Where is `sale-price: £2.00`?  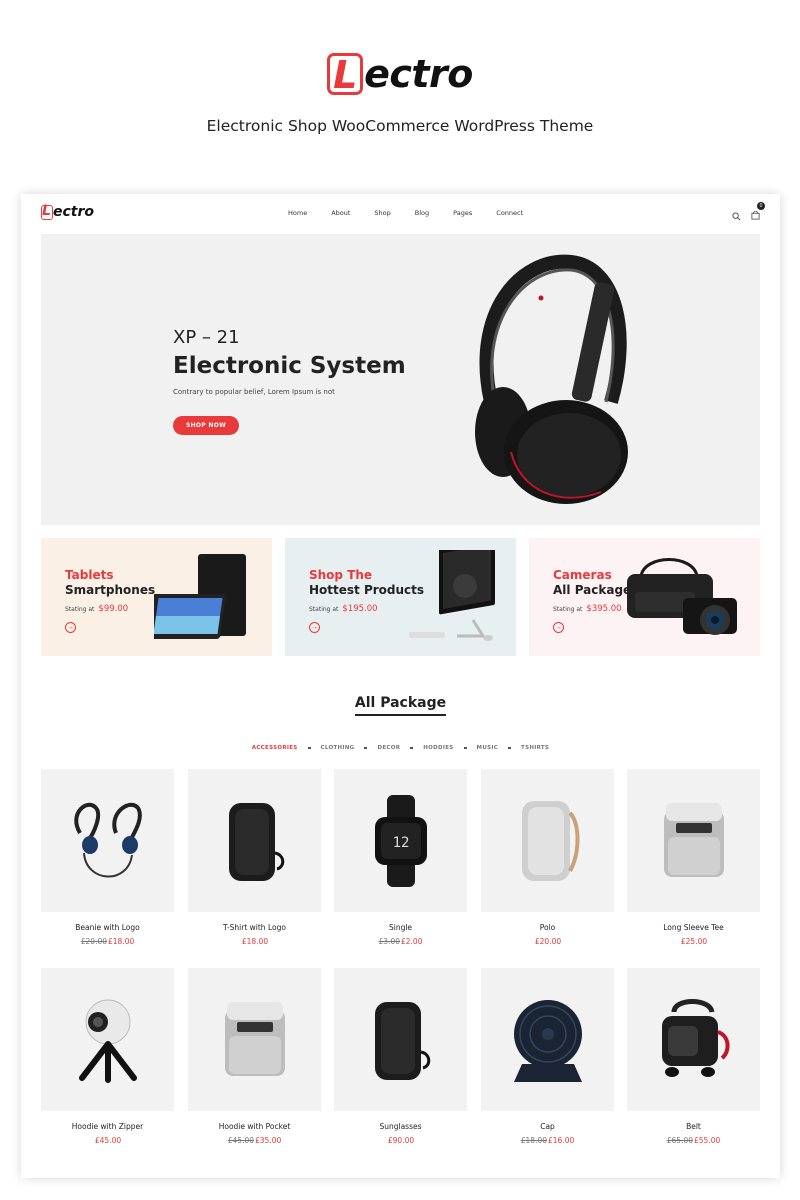 sale-price: £2.00 is located at coordinates (412, 941).